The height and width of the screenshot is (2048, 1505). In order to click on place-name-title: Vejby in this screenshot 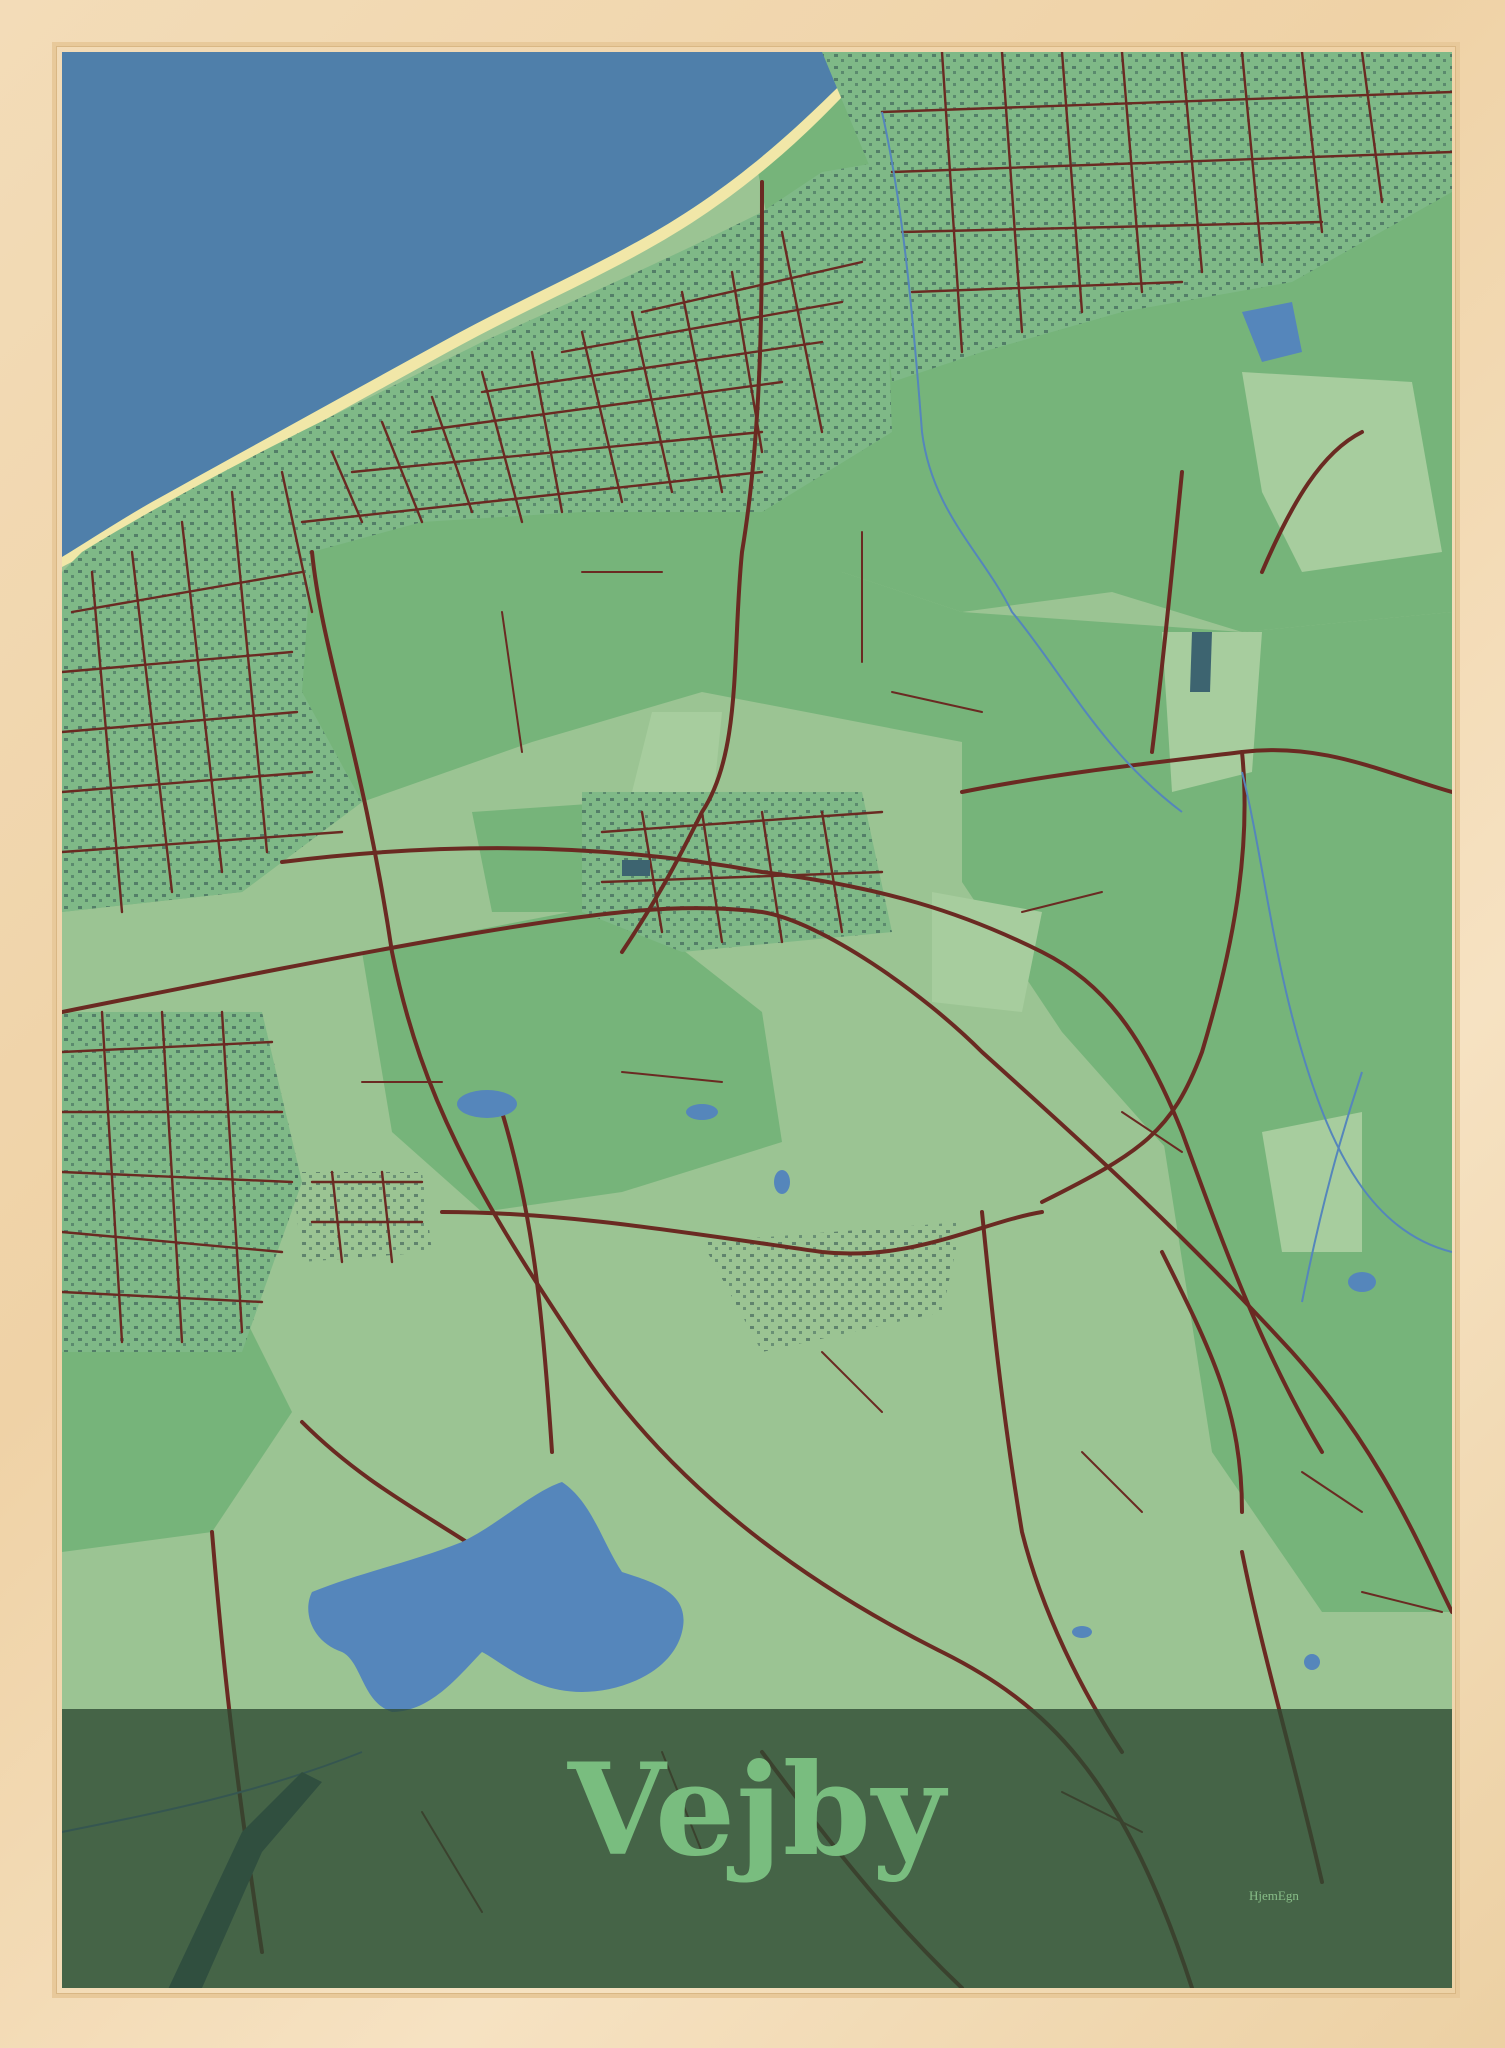, I will do `click(757, 1810)`.